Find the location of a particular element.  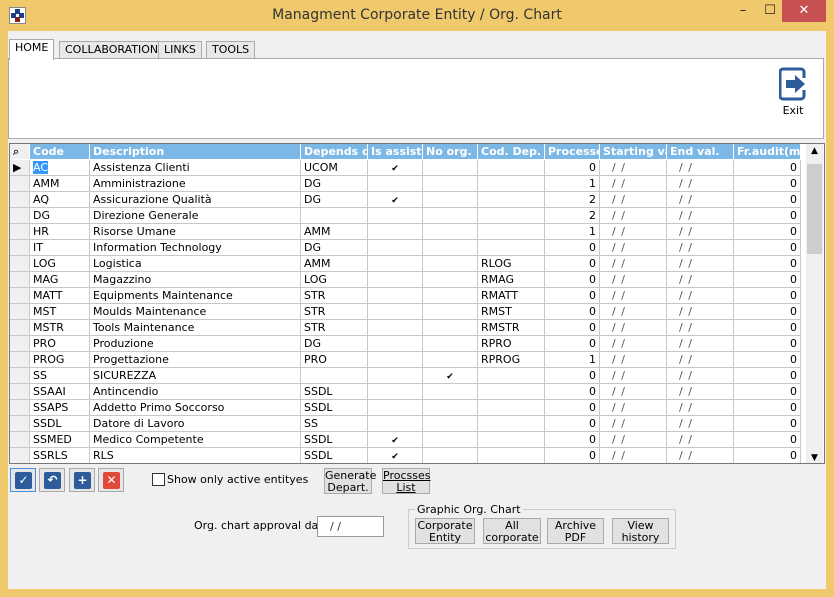

tab-links: LINKS is located at coordinates (180, 50).